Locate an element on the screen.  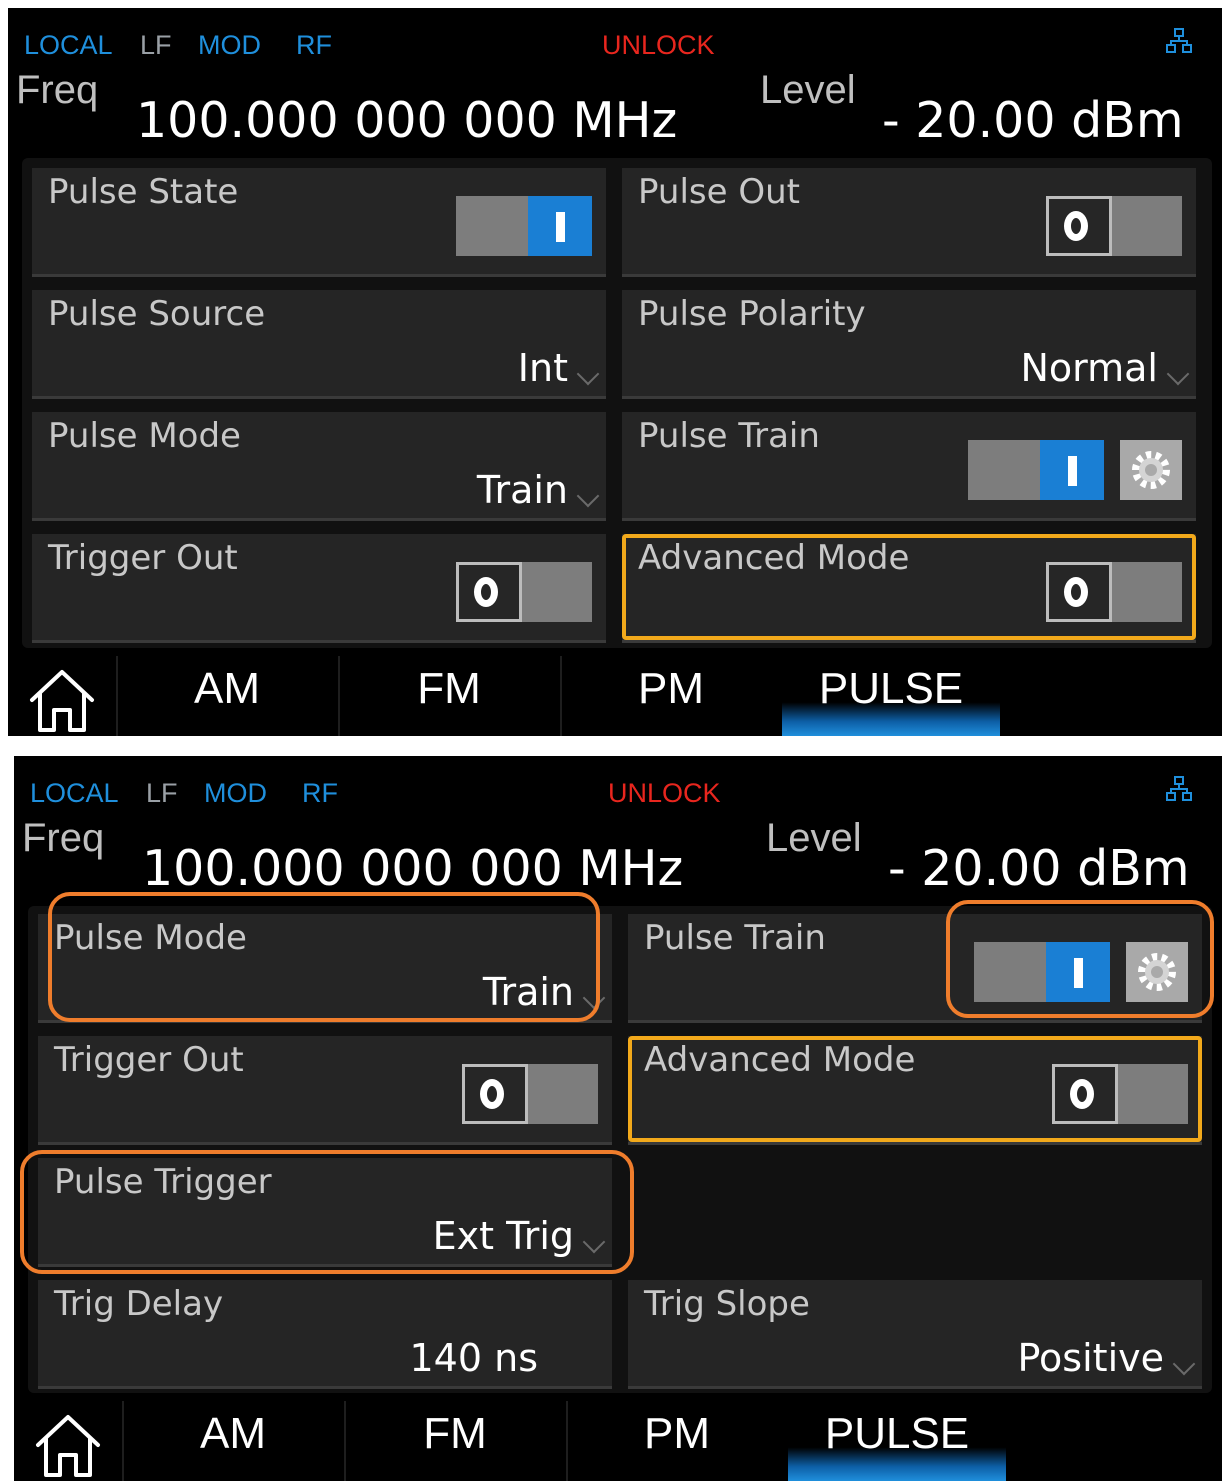
pulse-state-toggle is located at coordinates (524, 226).